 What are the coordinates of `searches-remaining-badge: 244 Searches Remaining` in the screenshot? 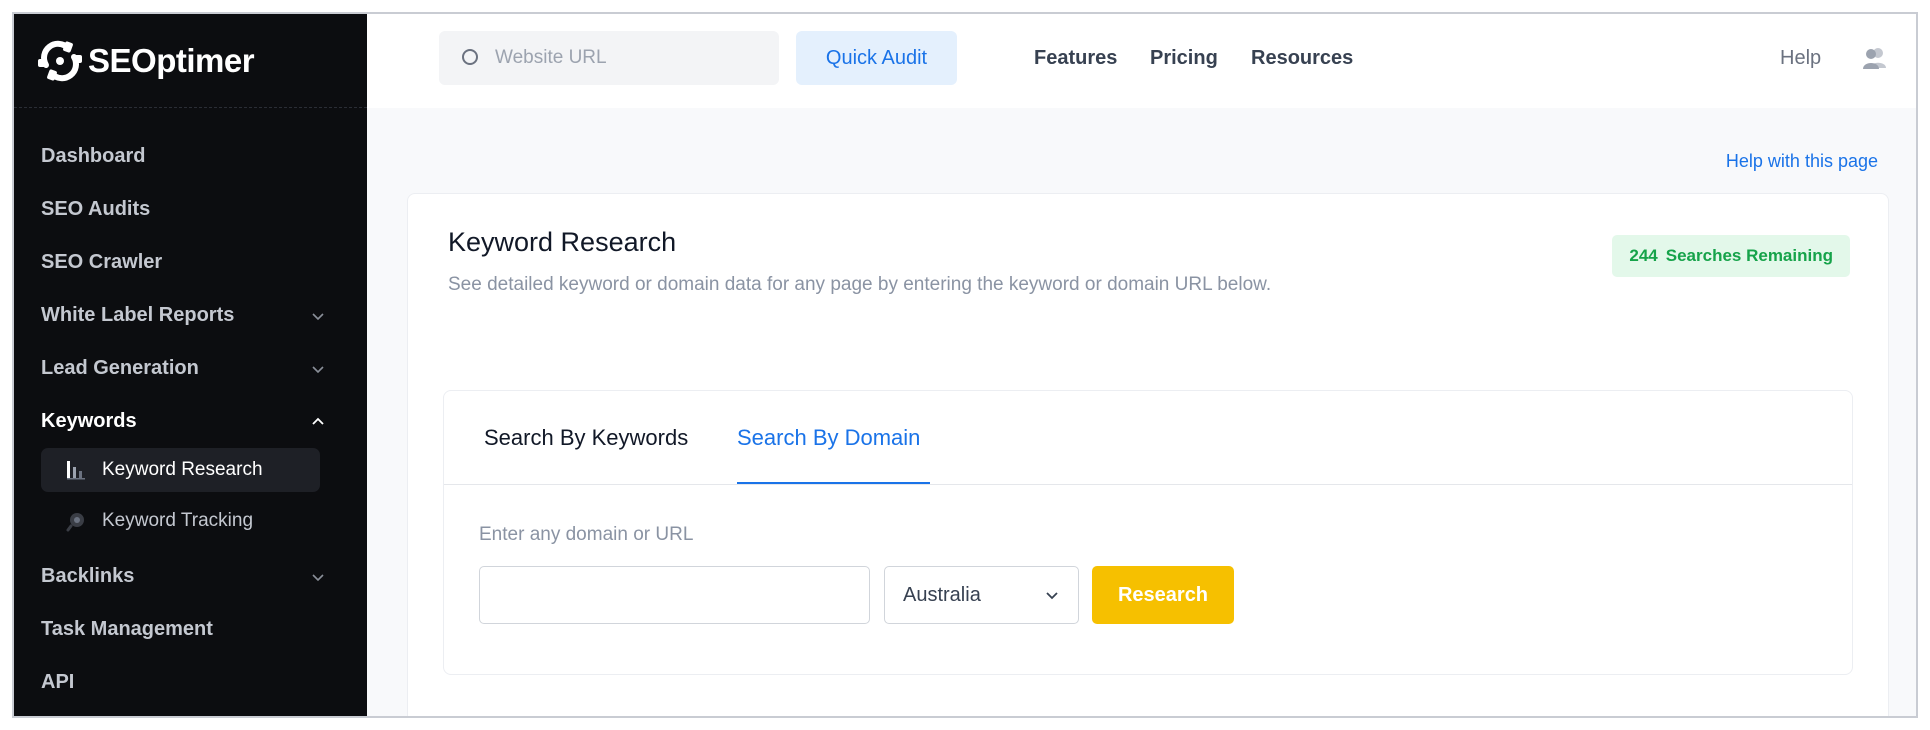 It's located at (1731, 256).